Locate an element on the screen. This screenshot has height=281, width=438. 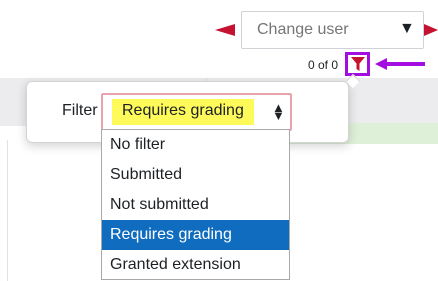
sort-updown-icon: ▲ ▼ is located at coordinates (278, 111).